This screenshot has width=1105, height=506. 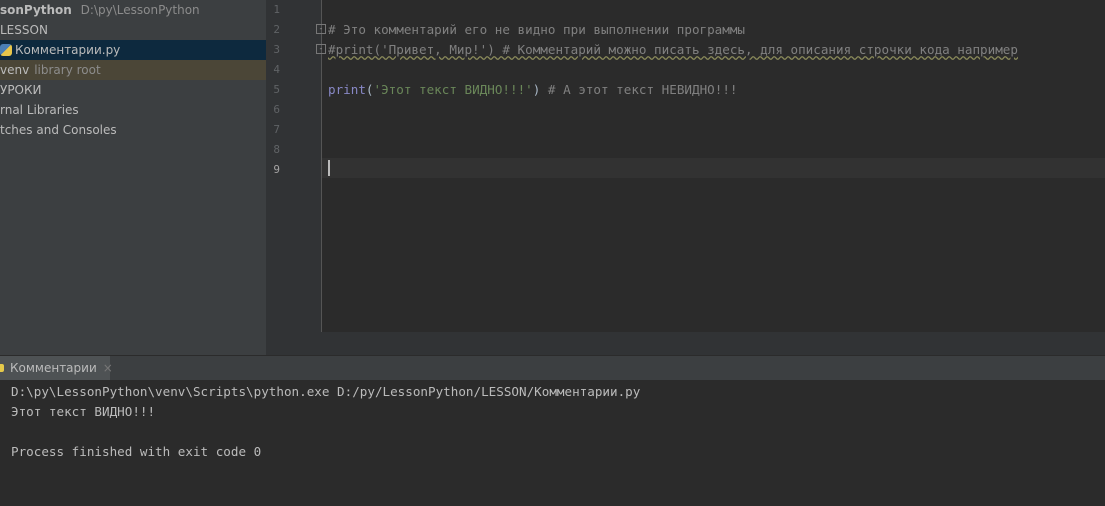 I want to click on line-number: 6, so click(x=276, y=109).